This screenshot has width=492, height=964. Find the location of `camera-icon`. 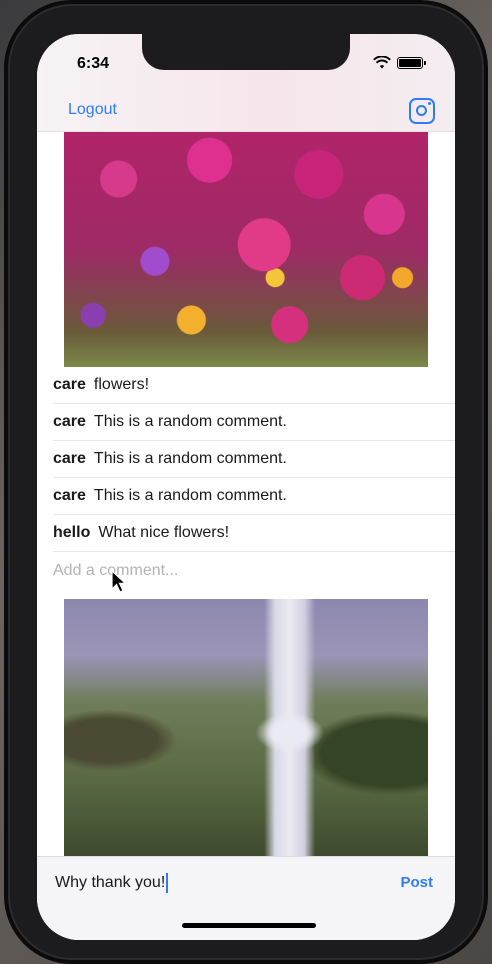

camera-icon is located at coordinates (422, 111).